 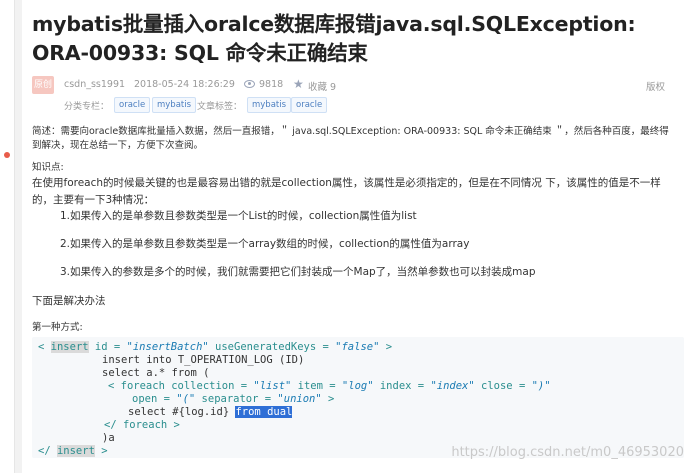 I want to click on code-line-7: </ foreach >, so click(x=142, y=425).